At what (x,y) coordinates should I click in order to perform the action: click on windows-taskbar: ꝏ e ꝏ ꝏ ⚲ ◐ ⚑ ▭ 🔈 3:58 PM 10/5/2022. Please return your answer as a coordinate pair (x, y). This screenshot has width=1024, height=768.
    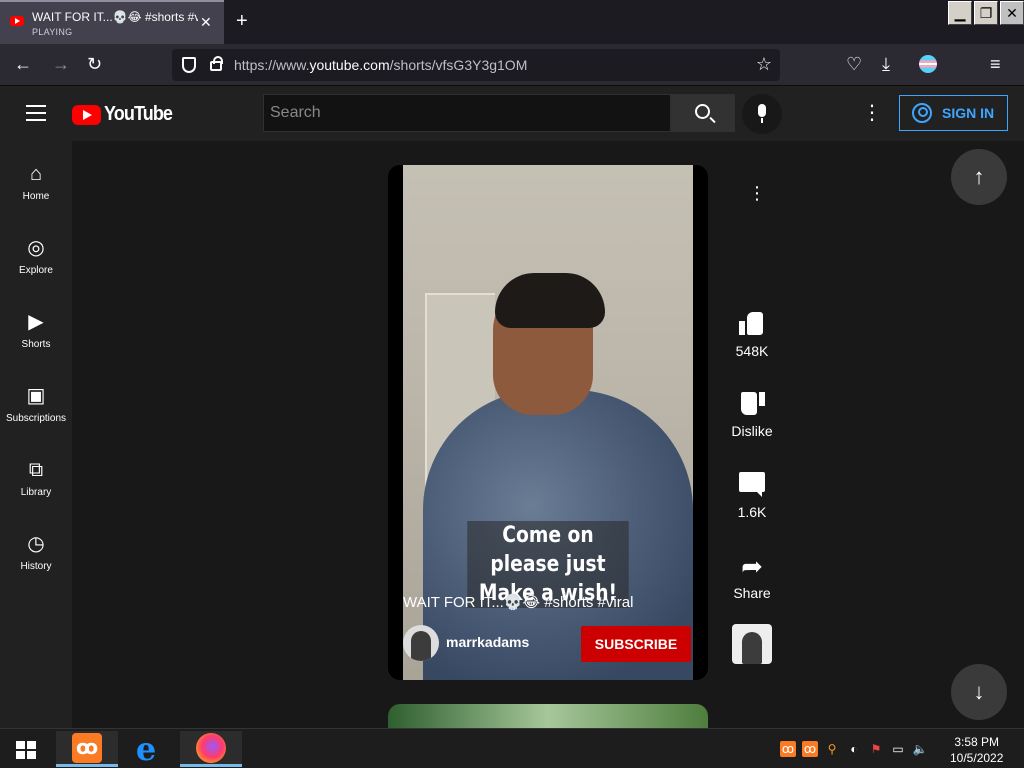
    Looking at the image, I should click on (512, 748).